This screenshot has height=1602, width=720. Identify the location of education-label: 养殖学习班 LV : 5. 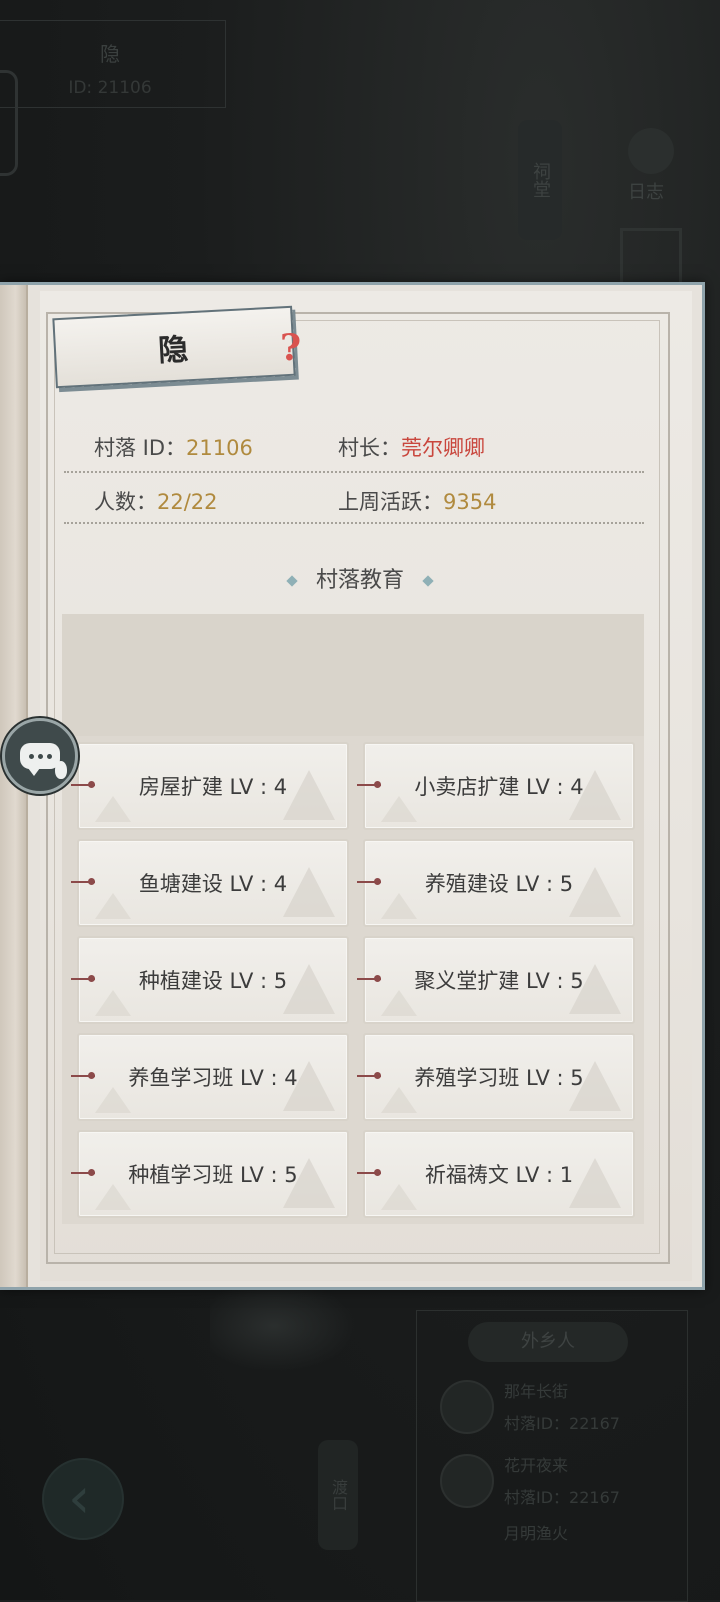
(499, 1078).